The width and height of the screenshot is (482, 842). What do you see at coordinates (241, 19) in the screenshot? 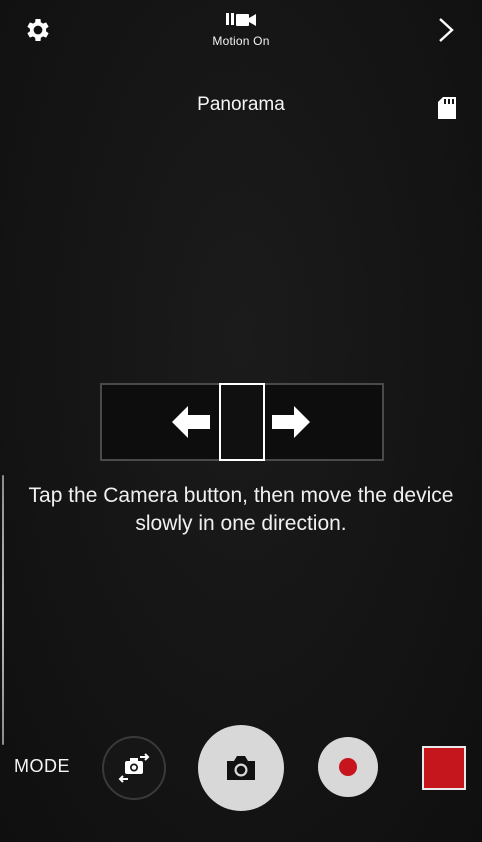
I see `motion-photo-icon` at bounding box center [241, 19].